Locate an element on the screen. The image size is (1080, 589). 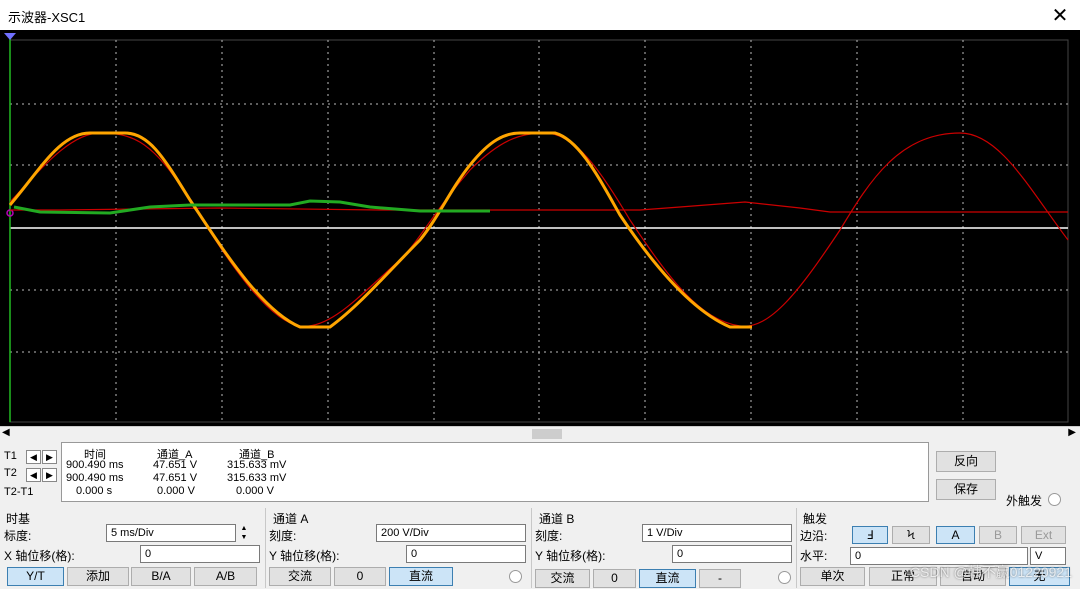
window-title: 示波器-XSC1 is located at coordinates (47, 17).